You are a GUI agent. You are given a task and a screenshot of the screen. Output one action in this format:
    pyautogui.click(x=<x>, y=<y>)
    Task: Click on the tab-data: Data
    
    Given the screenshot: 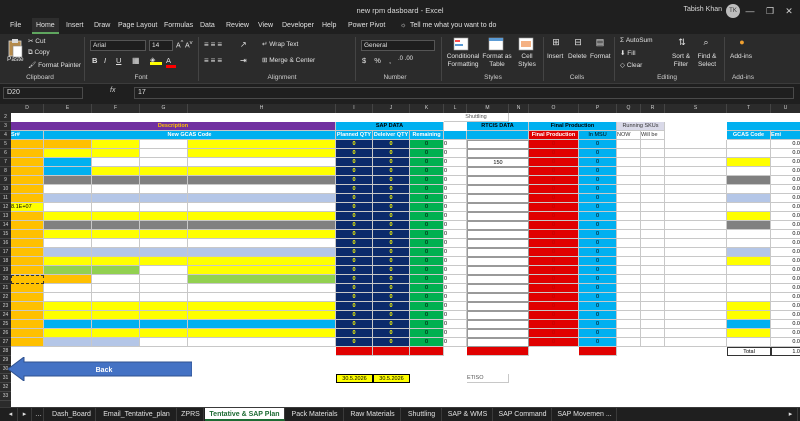 What is the action you would take?
    pyautogui.click(x=207, y=26)
    